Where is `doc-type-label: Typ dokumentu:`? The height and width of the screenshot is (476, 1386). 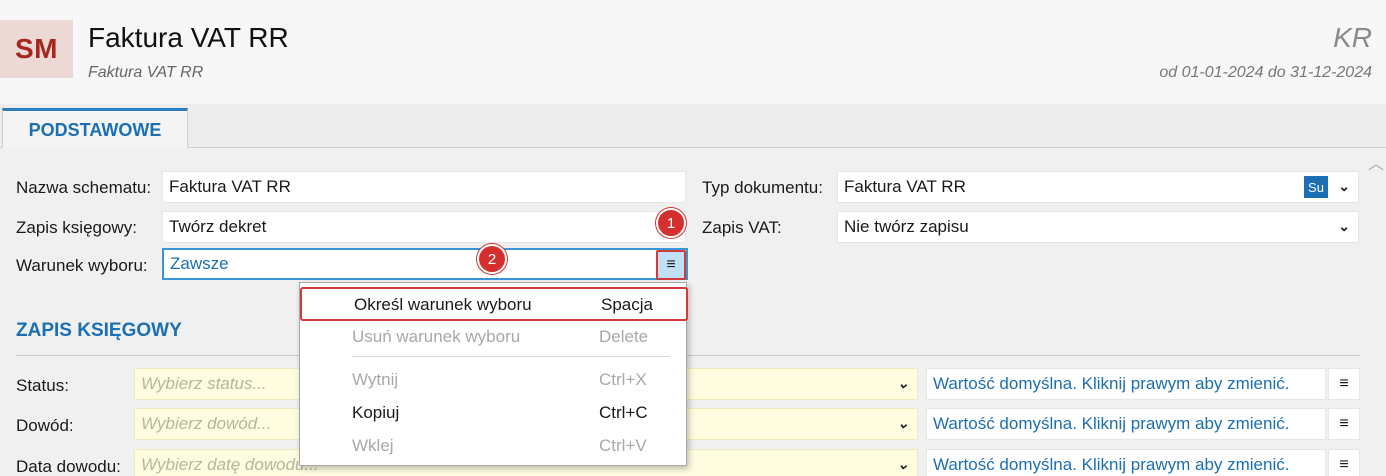
doc-type-label: Typ dokumentu: is located at coordinates (762, 187).